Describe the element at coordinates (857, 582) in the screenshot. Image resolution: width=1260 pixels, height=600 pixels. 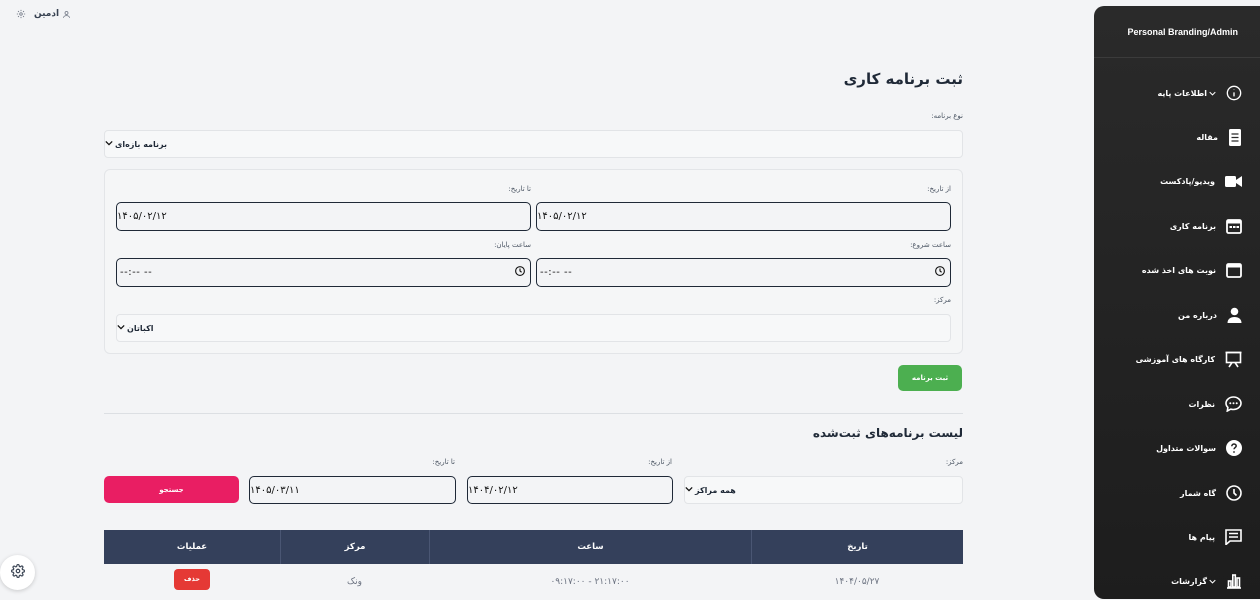
I see `date-cell: ۱۴۰۴/۰۵/۲۷` at that location.